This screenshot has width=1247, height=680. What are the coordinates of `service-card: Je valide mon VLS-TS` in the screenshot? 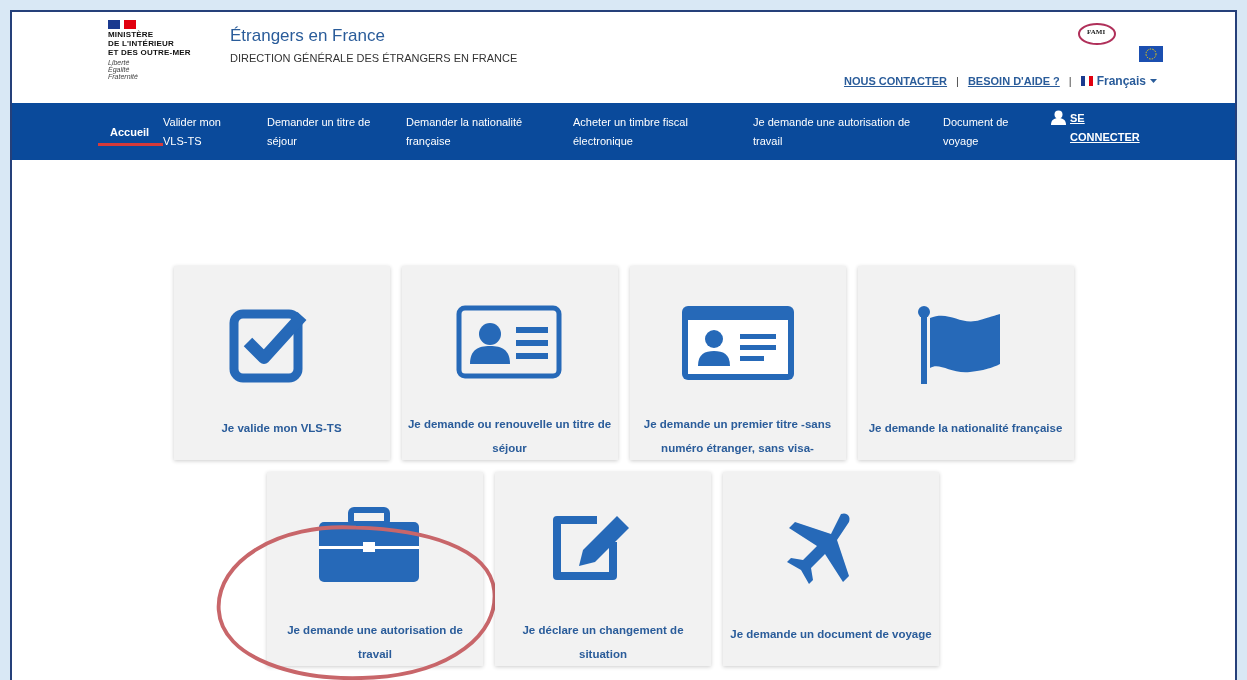 It's located at (281, 363).